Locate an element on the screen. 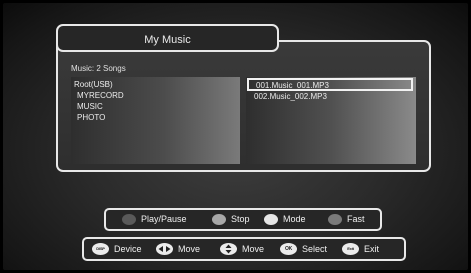  folder-item-myrecord: MYRECORD is located at coordinates (100, 95).